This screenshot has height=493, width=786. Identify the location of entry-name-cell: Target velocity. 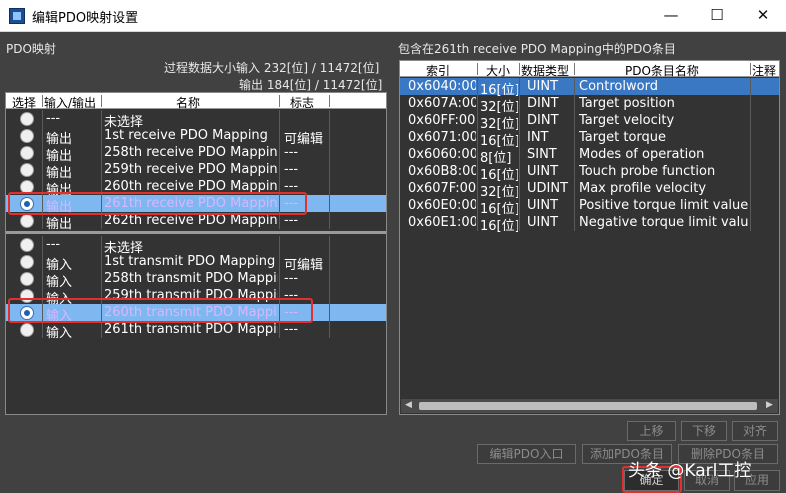
(627, 120).